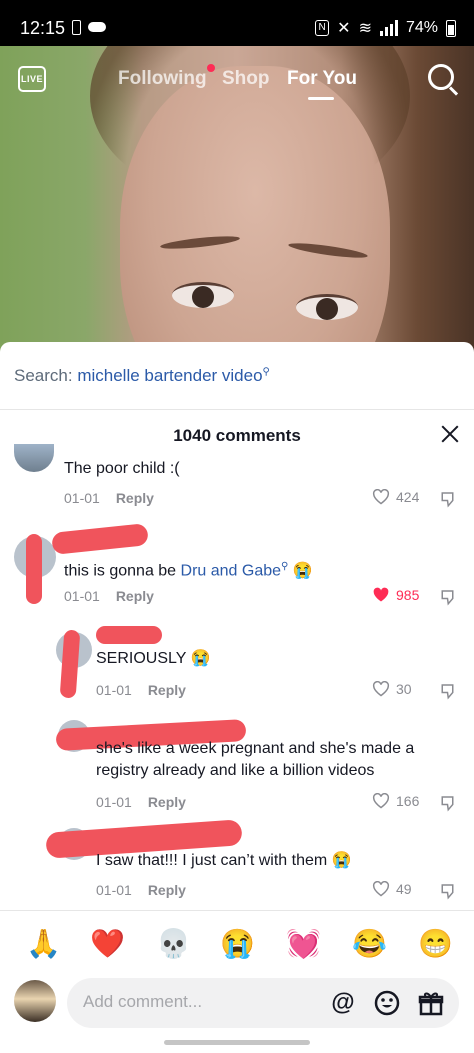 Image resolution: width=474 pixels, height=1053 pixels. I want to click on tab-for-you-label: For You, so click(322, 78).